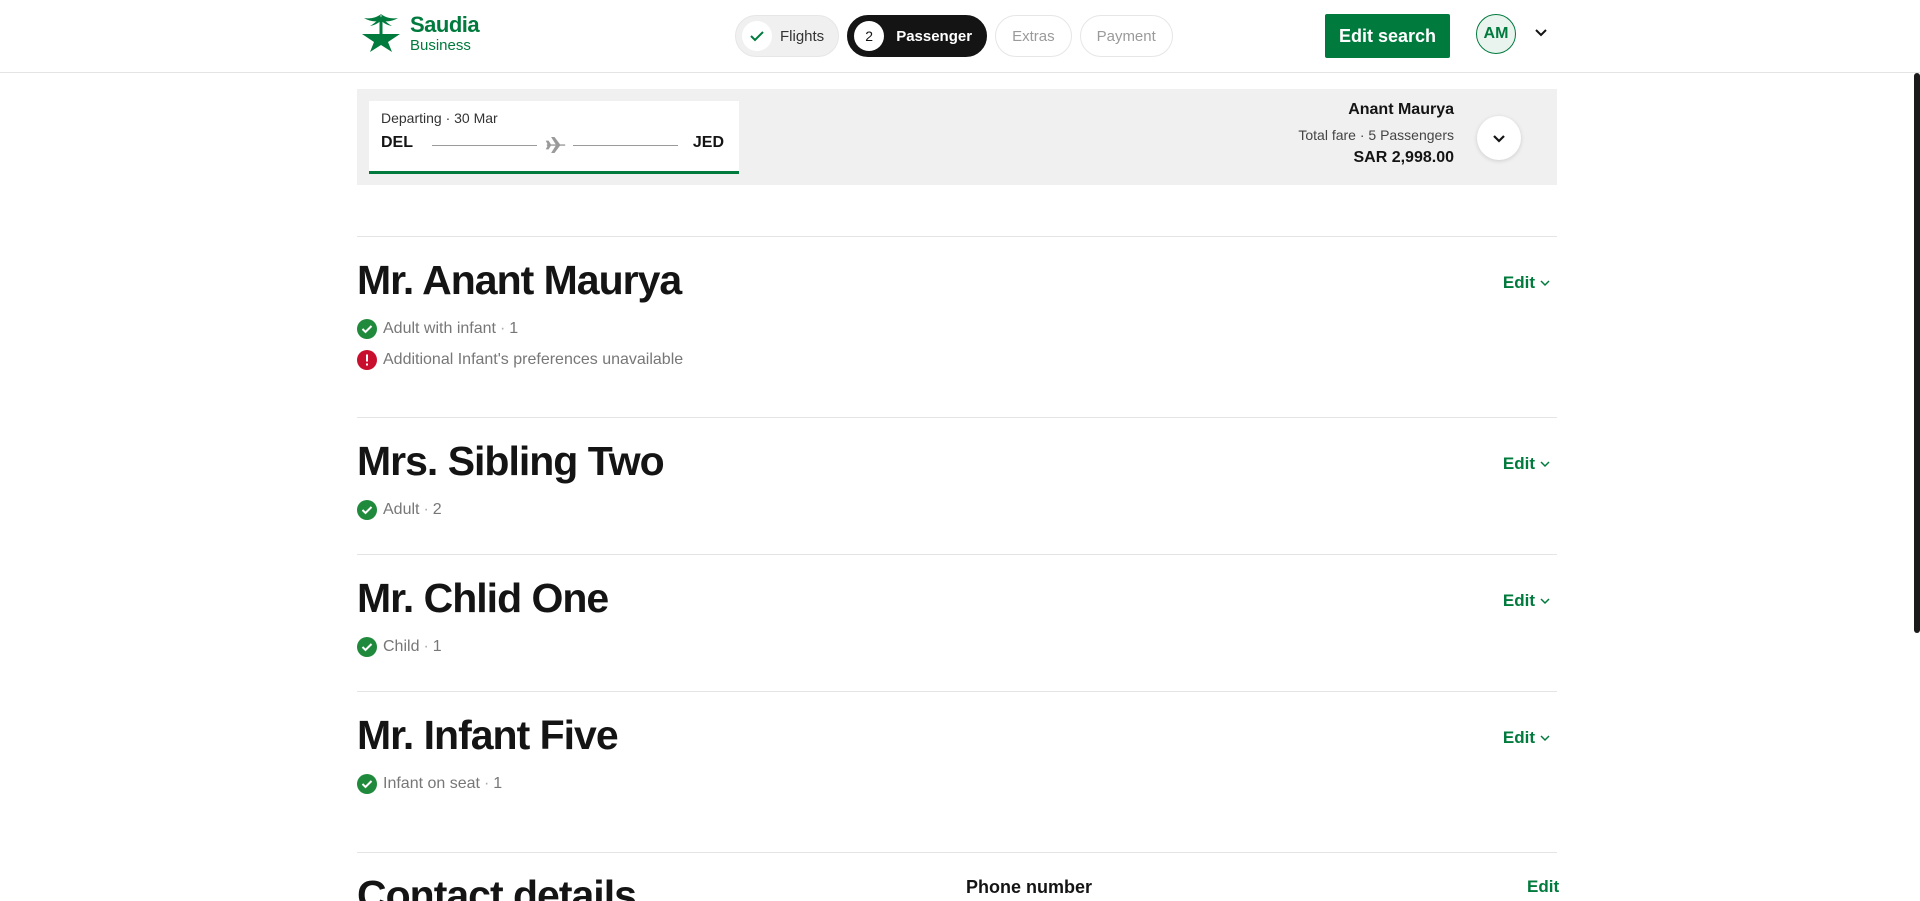  What do you see at coordinates (381, 33) in the screenshot?
I see `palm-swords-logo-icon` at bounding box center [381, 33].